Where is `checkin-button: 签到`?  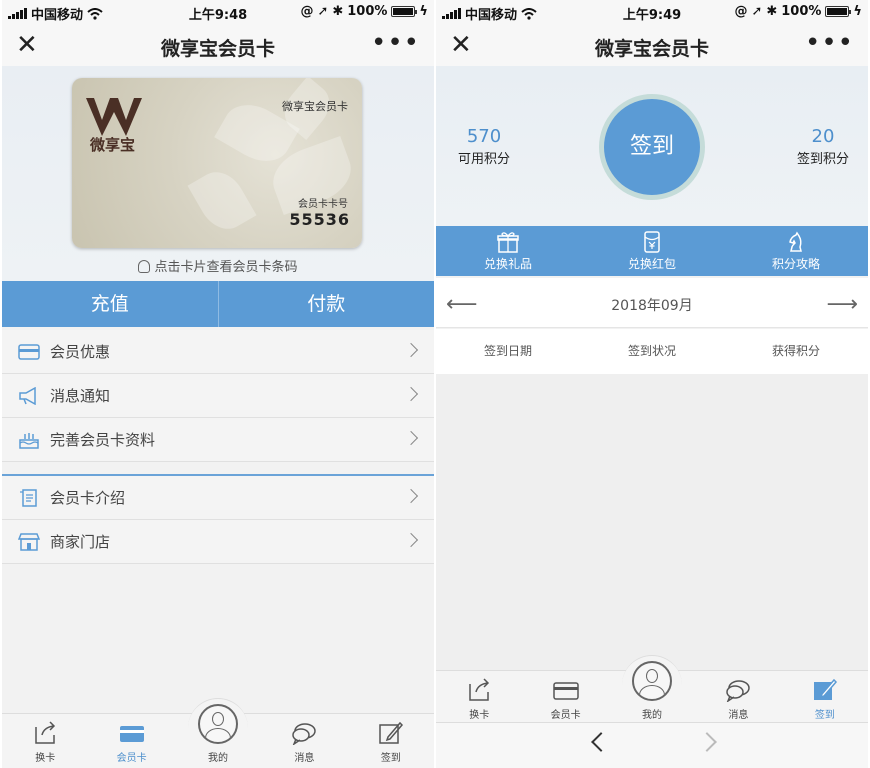 checkin-button: 签到 is located at coordinates (652, 147).